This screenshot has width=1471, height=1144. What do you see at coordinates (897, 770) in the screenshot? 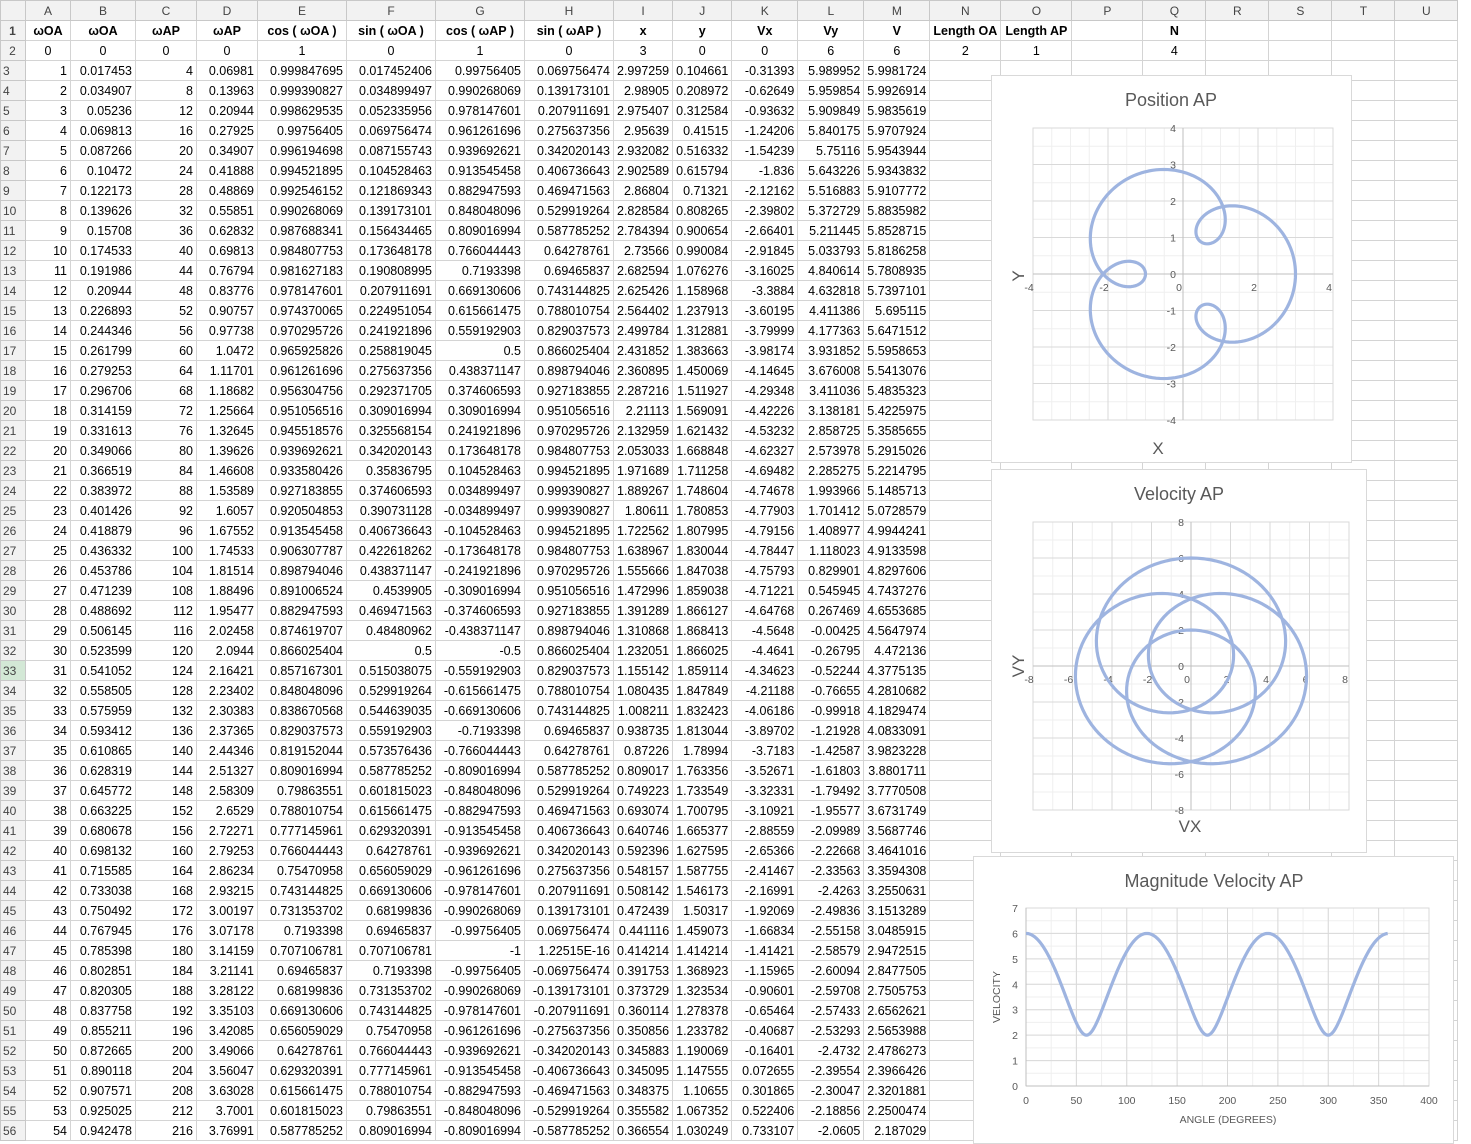
I see `cell: 3.8801711` at bounding box center [897, 770].